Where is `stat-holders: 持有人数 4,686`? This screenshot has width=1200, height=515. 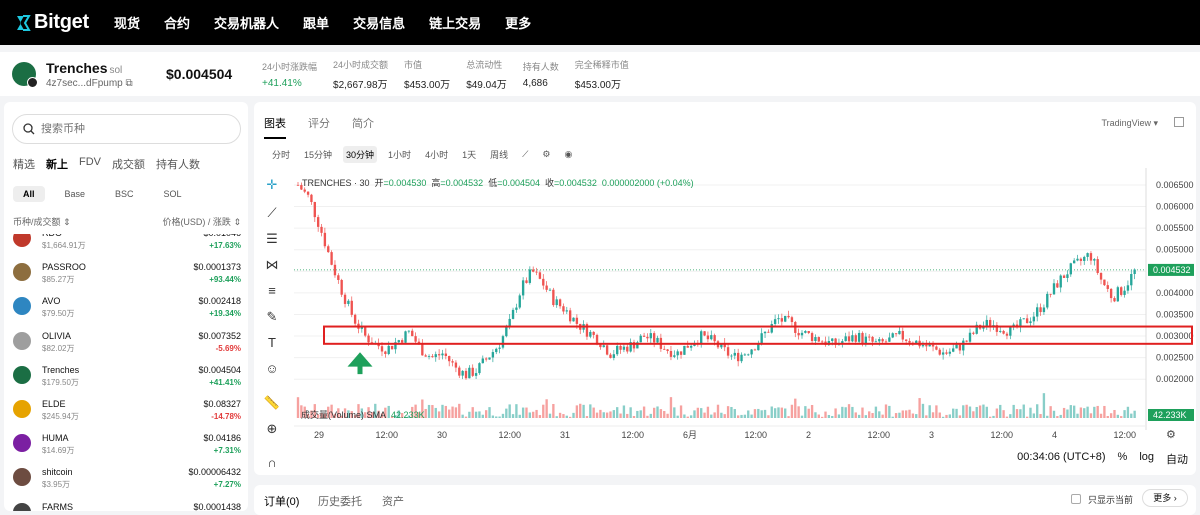
stat-holders: 持有人数 4,686 is located at coordinates (540, 75).